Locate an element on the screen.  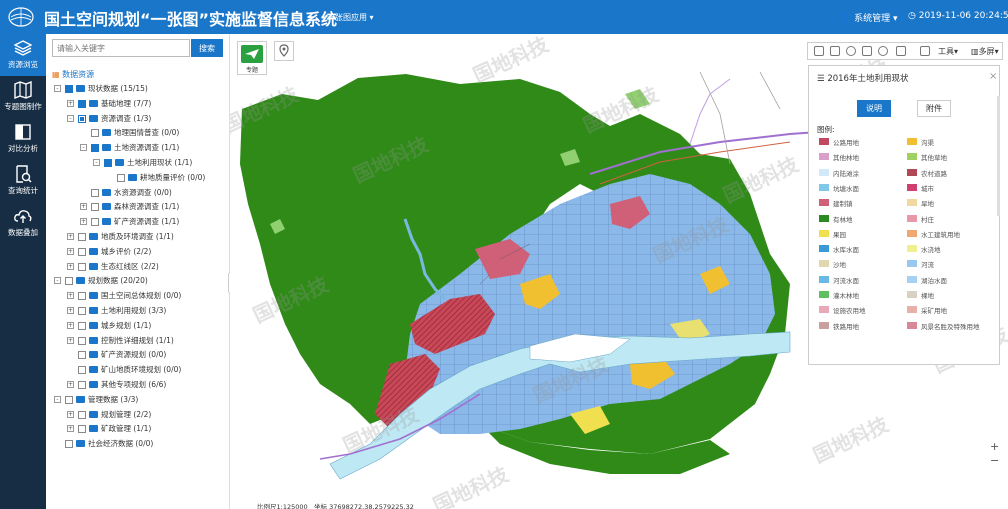
tree-node: + 土地利用规划 (3/3) is located at coordinates (138, 311).